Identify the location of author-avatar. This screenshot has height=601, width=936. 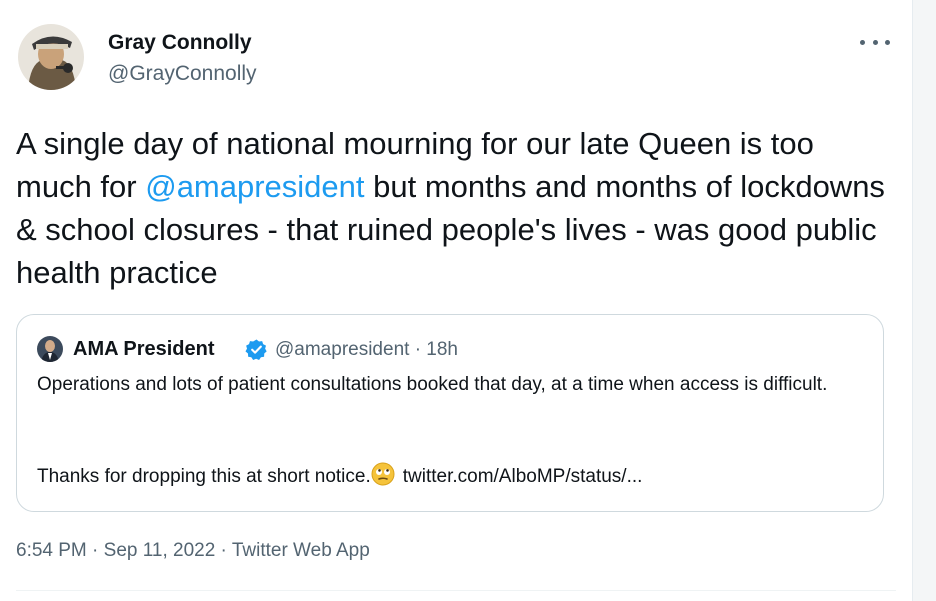
(51, 57).